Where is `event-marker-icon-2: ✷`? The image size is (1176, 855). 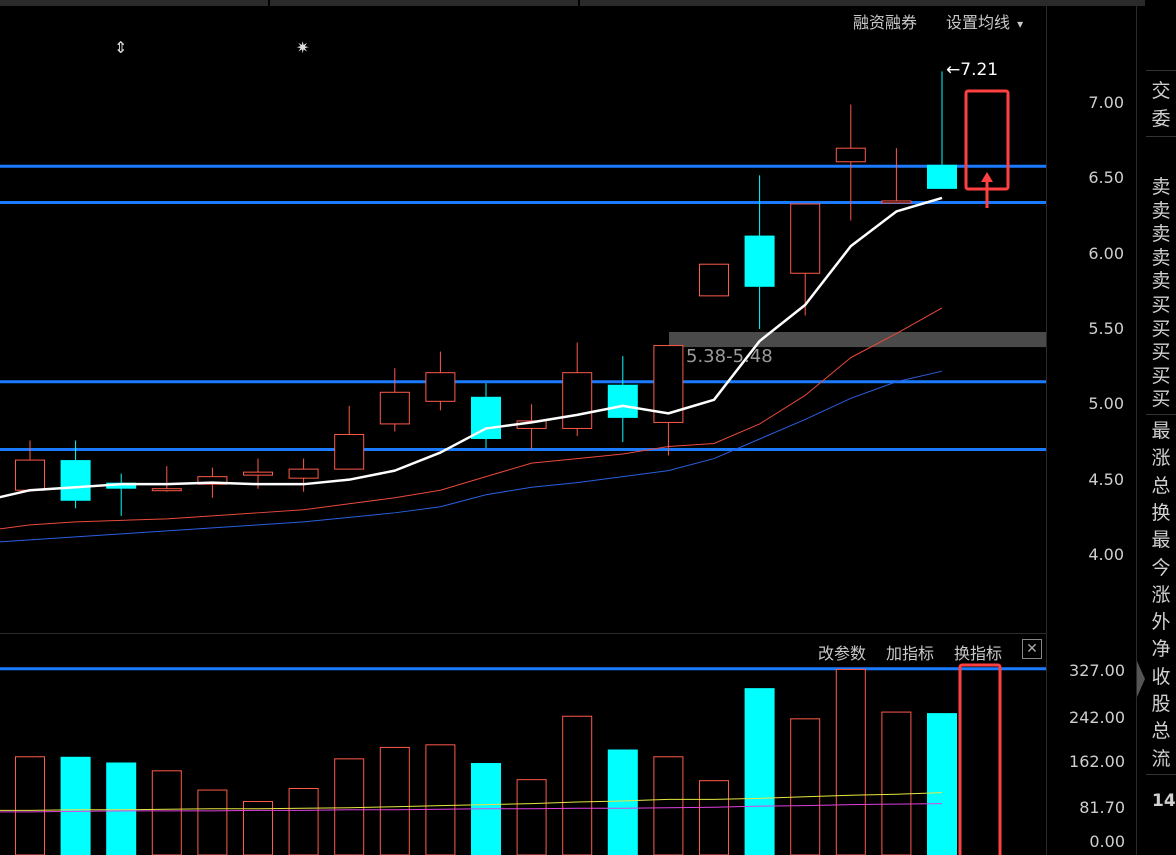
event-marker-icon-2: ✷ is located at coordinates (302, 47).